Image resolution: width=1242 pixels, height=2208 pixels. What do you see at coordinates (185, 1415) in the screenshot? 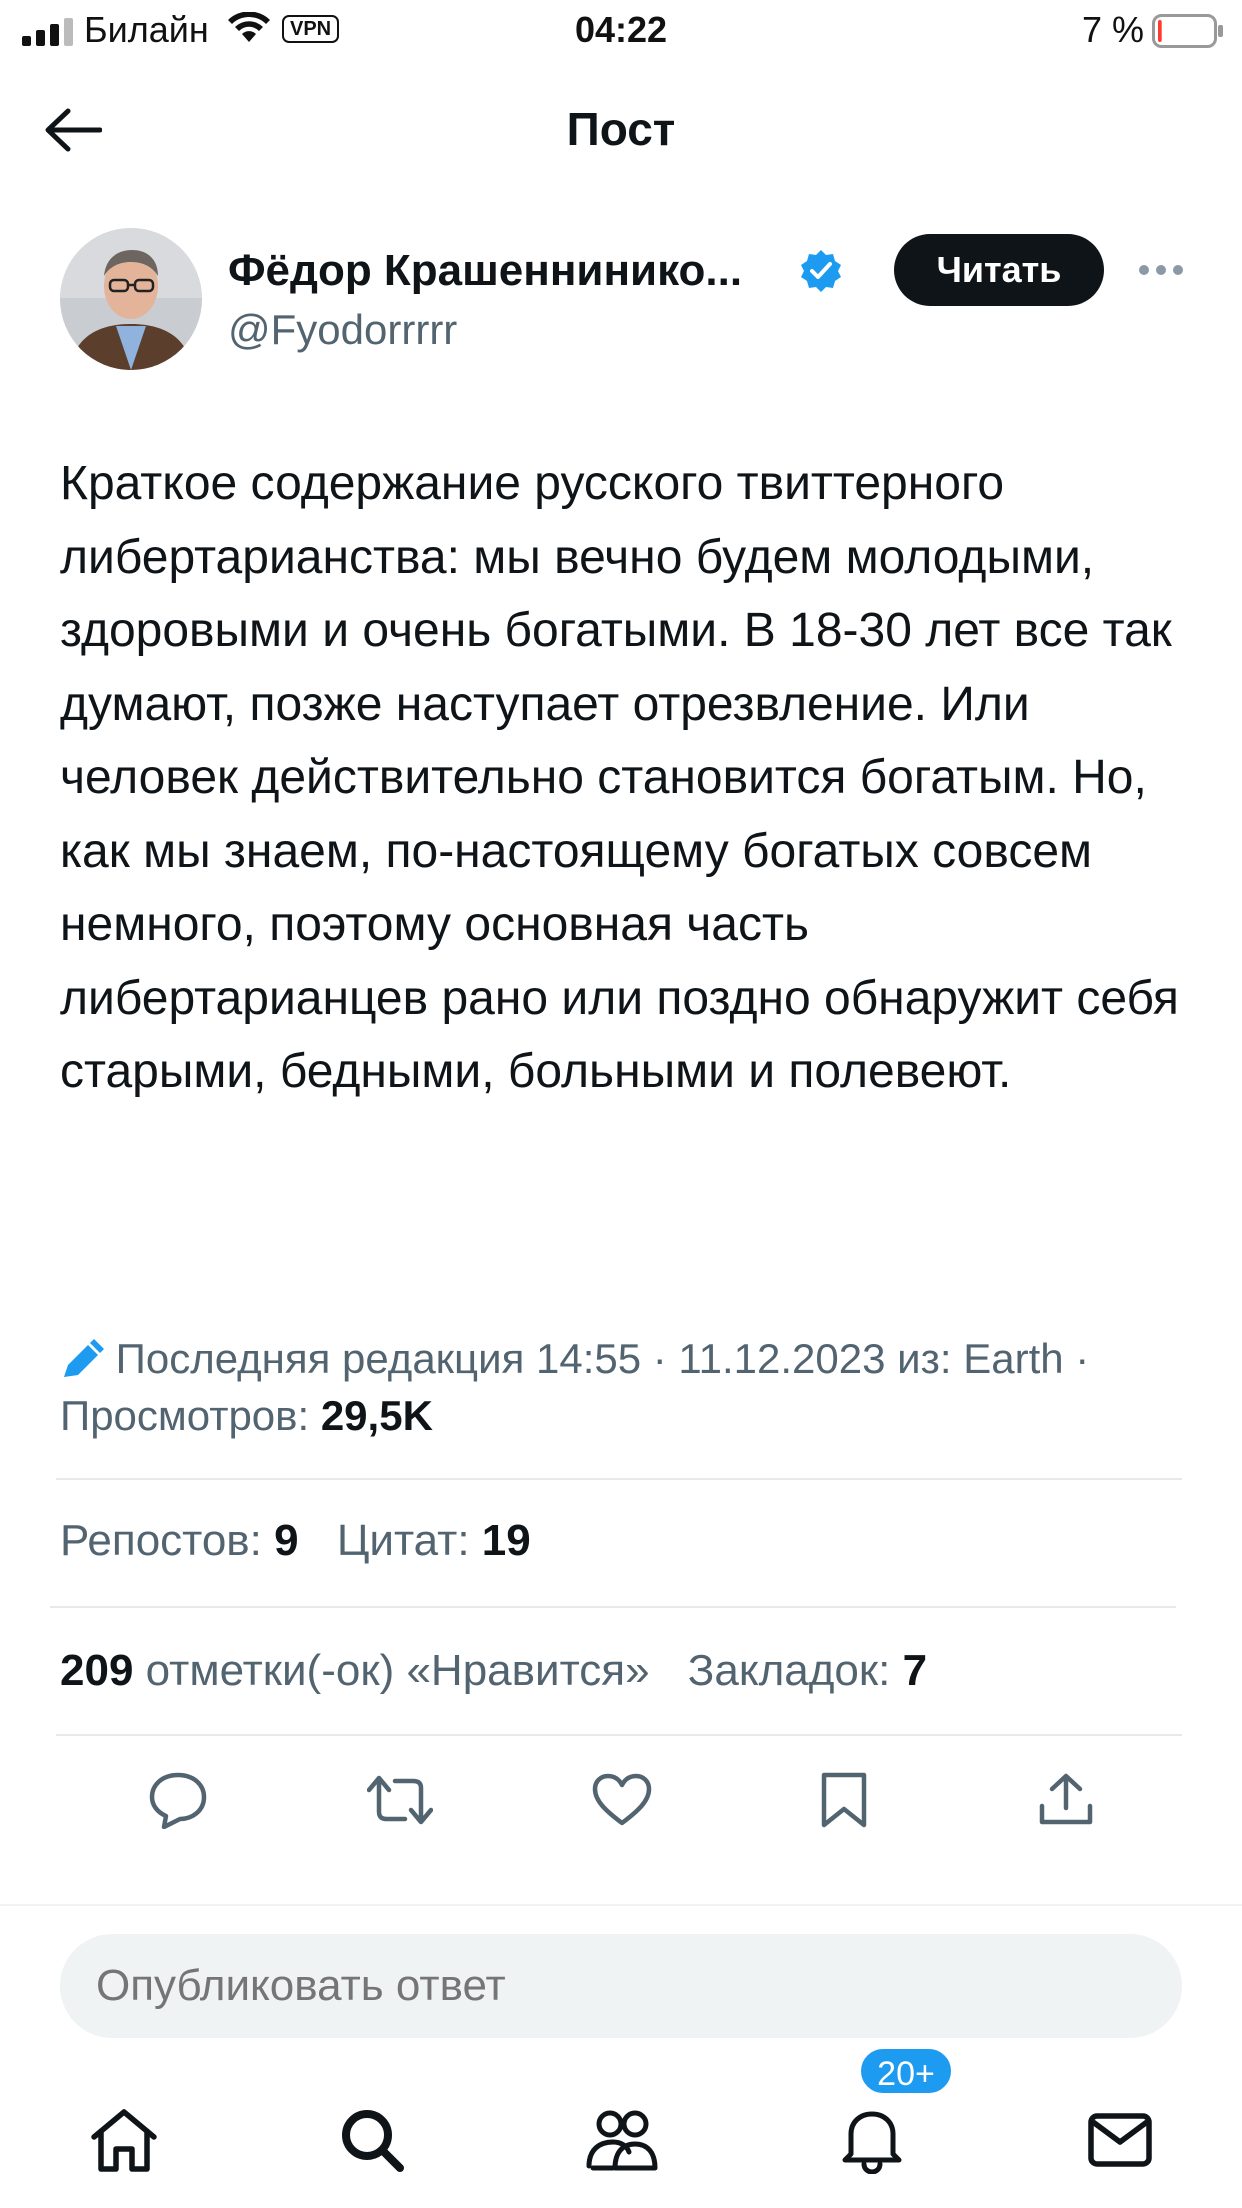
I see `views-label: Просмотров:` at bounding box center [185, 1415].